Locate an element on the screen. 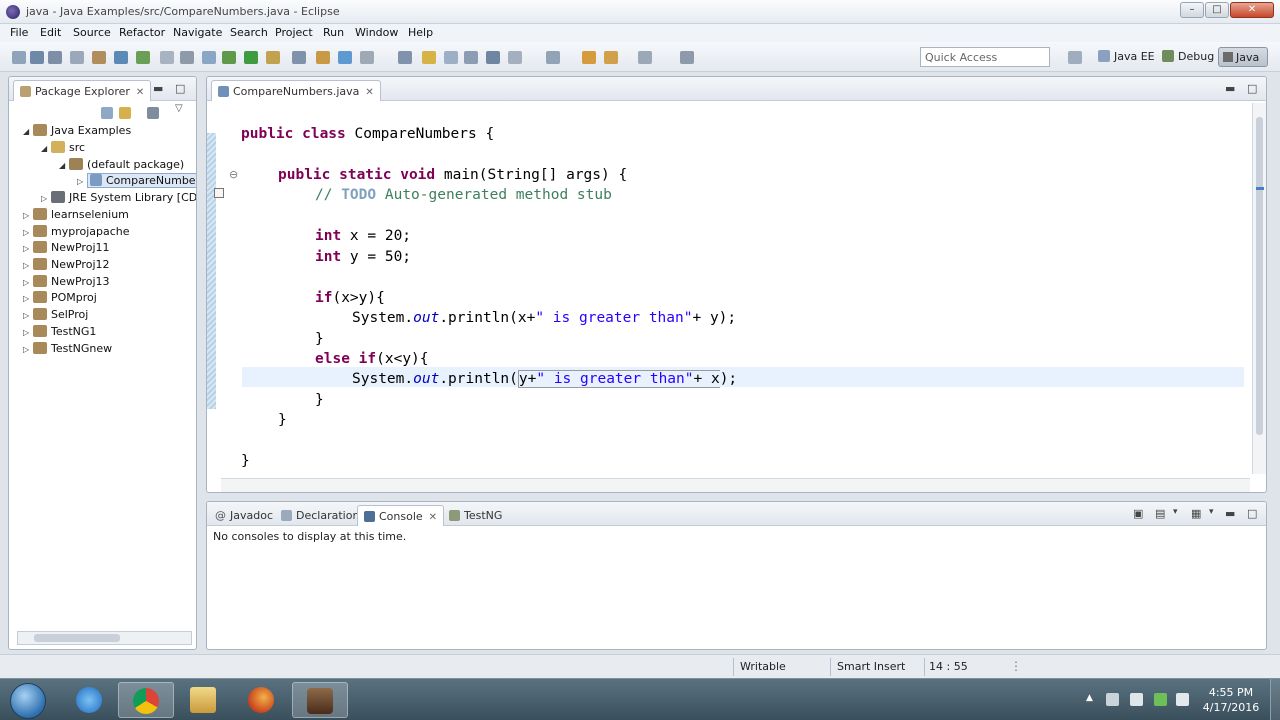 Image resolution: width=1280 pixels, height=720 pixels. collapse-all-icon is located at coordinates (107, 113).